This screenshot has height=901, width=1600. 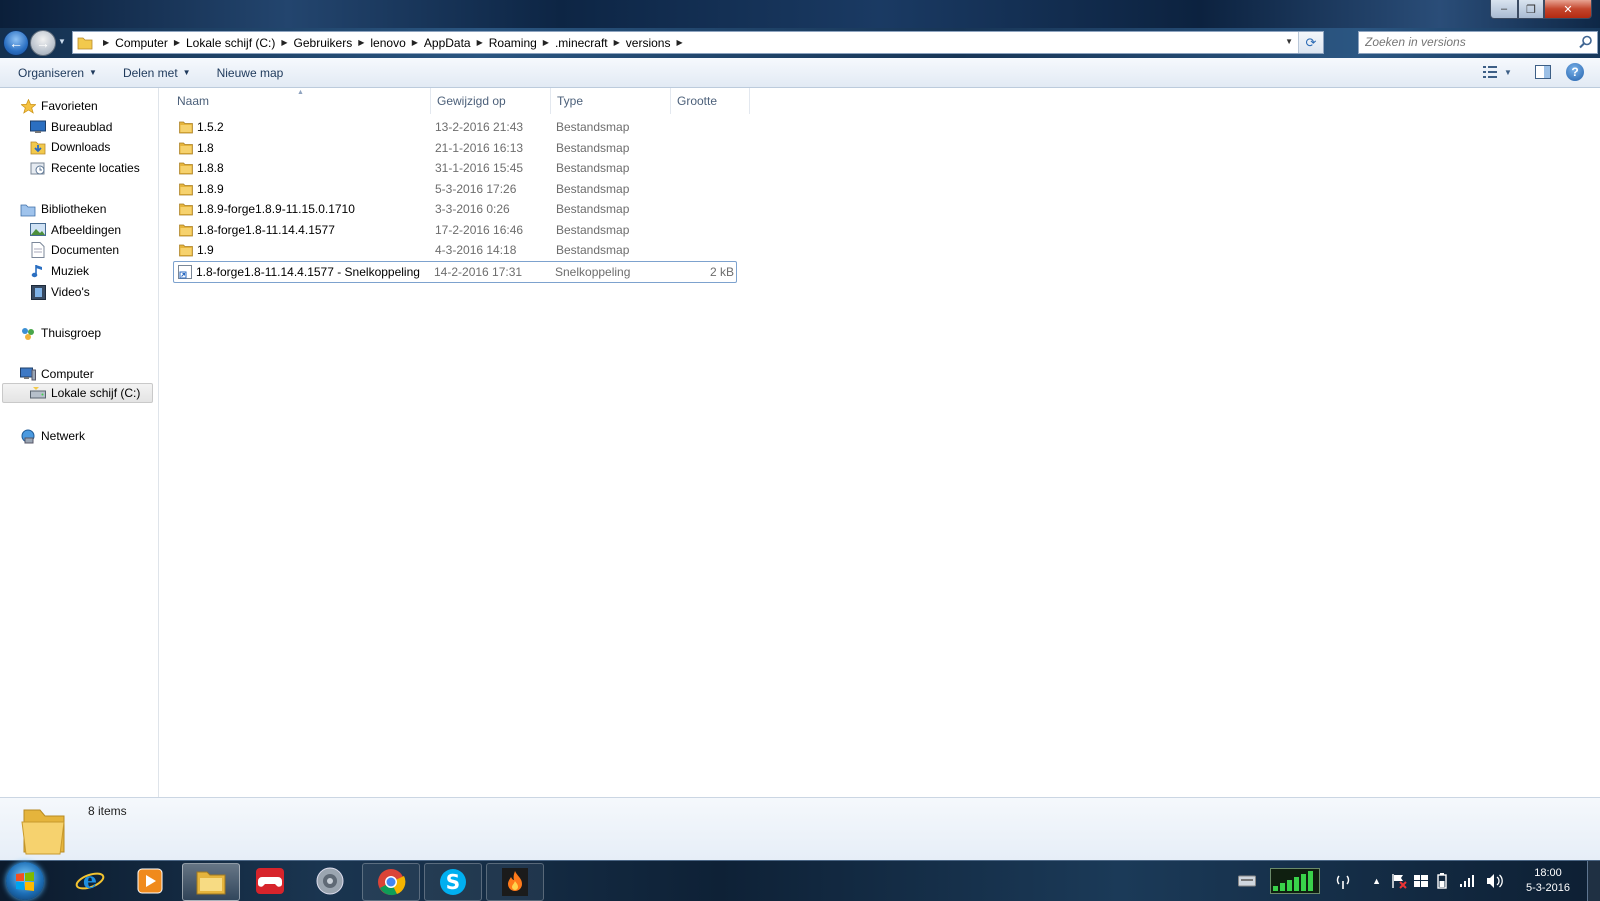 What do you see at coordinates (59, 106) in the screenshot?
I see `sidebar-item-favorites: Favorieten` at bounding box center [59, 106].